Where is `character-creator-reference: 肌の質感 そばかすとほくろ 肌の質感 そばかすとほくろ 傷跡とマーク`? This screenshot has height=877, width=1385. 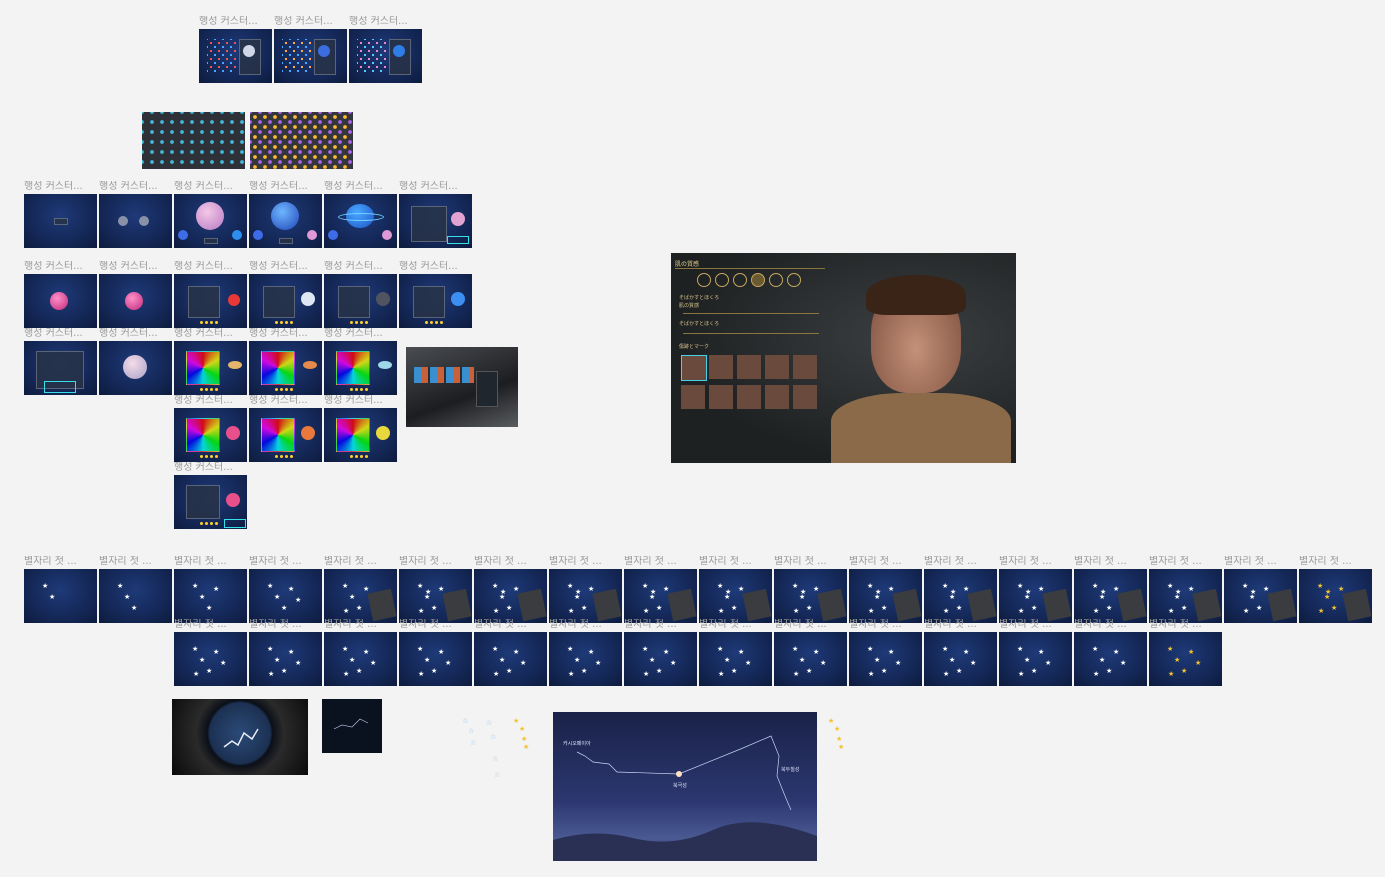 character-creator-reference: 肌の質感 そばかすとほくろ 肌の質感 そばかすとほくろ 傷跡とマーク is located at coordinates (843, 358).